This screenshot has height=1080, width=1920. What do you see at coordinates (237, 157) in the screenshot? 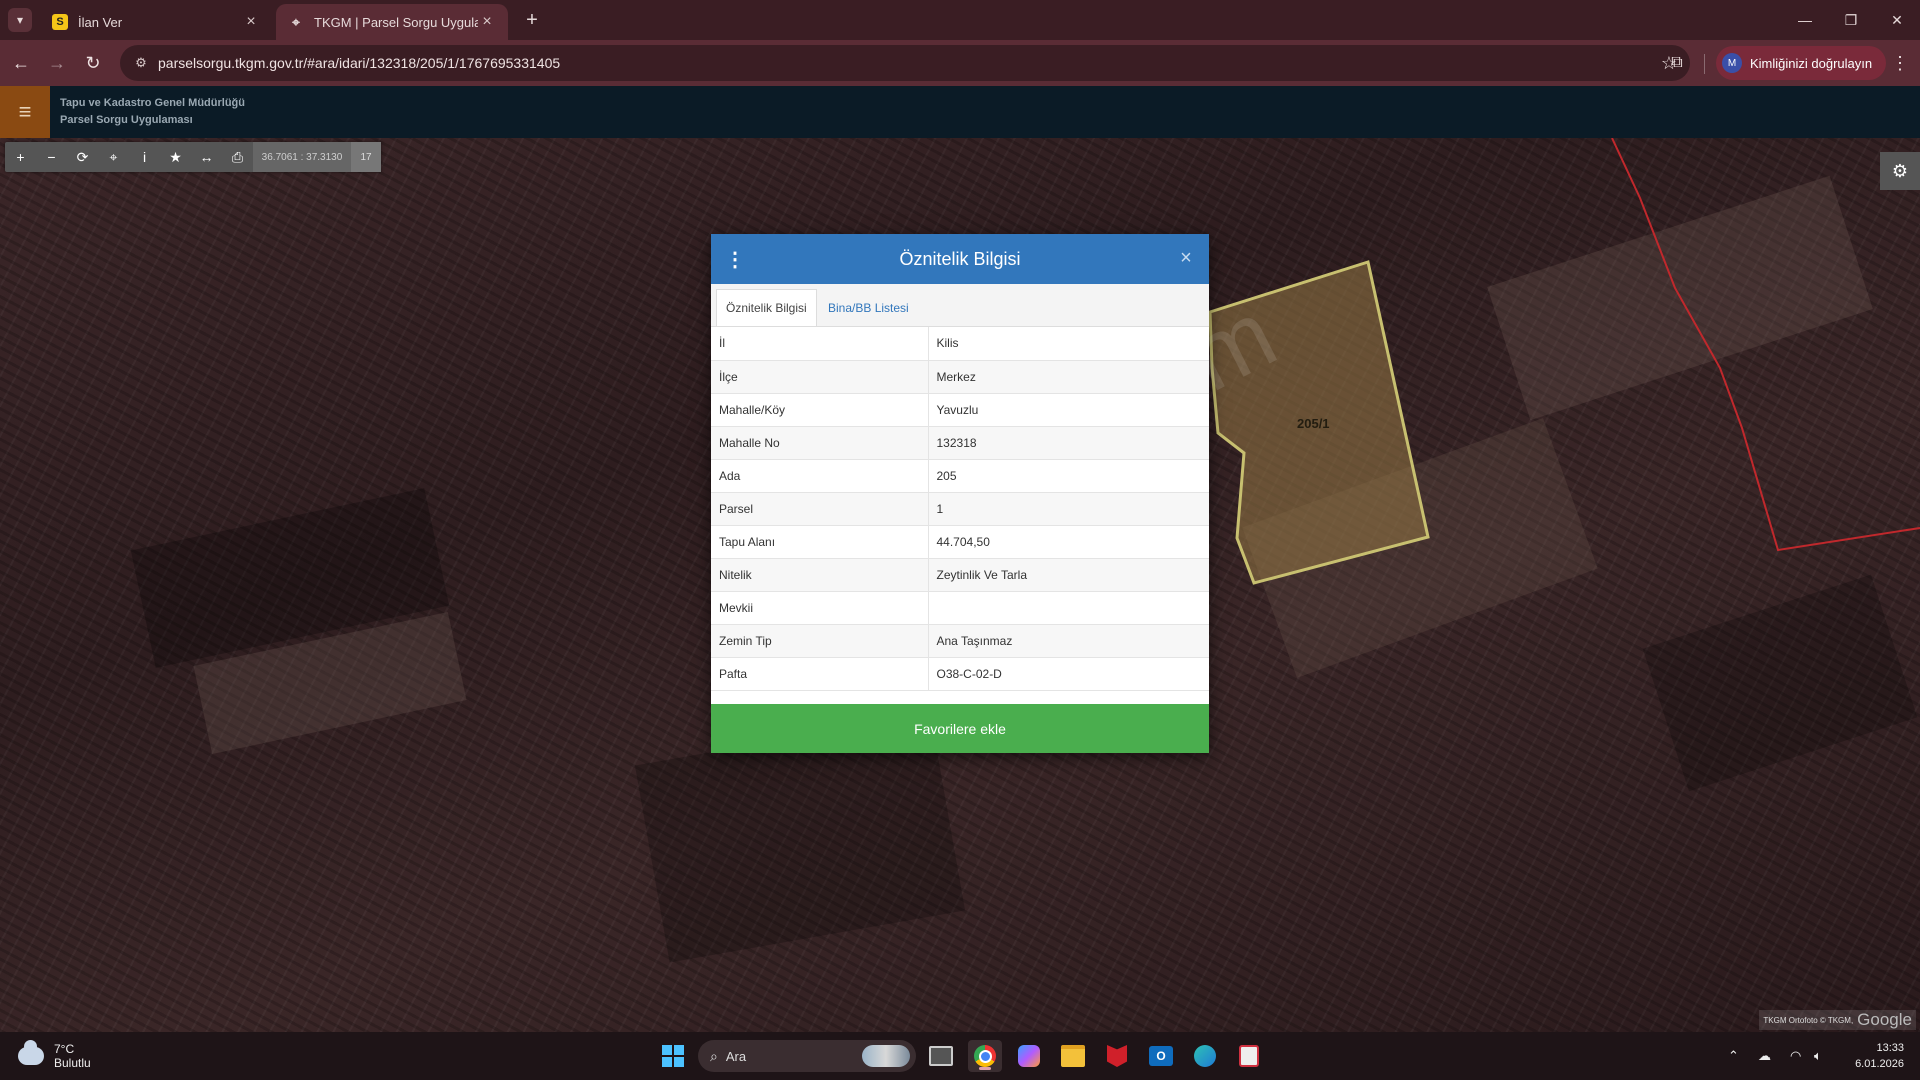
I see `print-icon: ⎙` at bounding box center [237, 157].